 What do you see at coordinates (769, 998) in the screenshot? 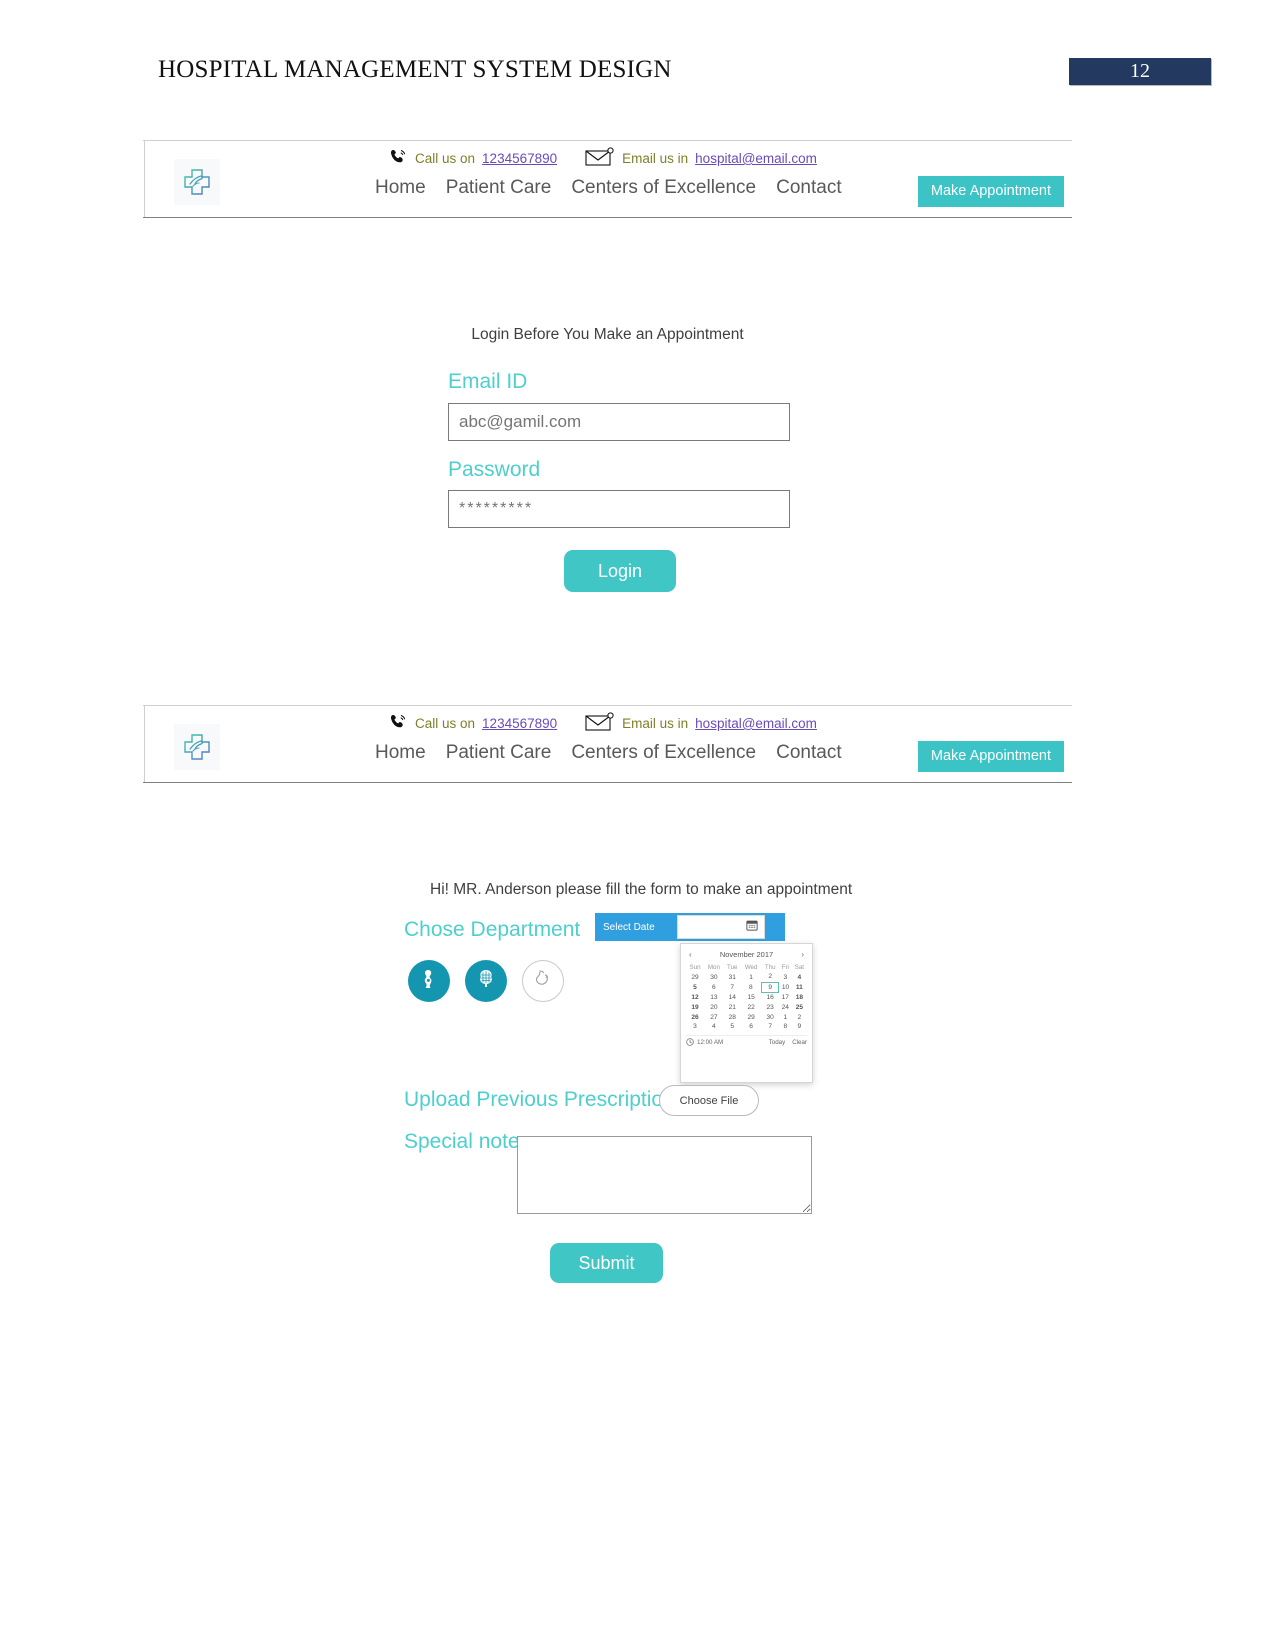
I see `calendar-day-cell: 16` at bounding box center [769, 998].